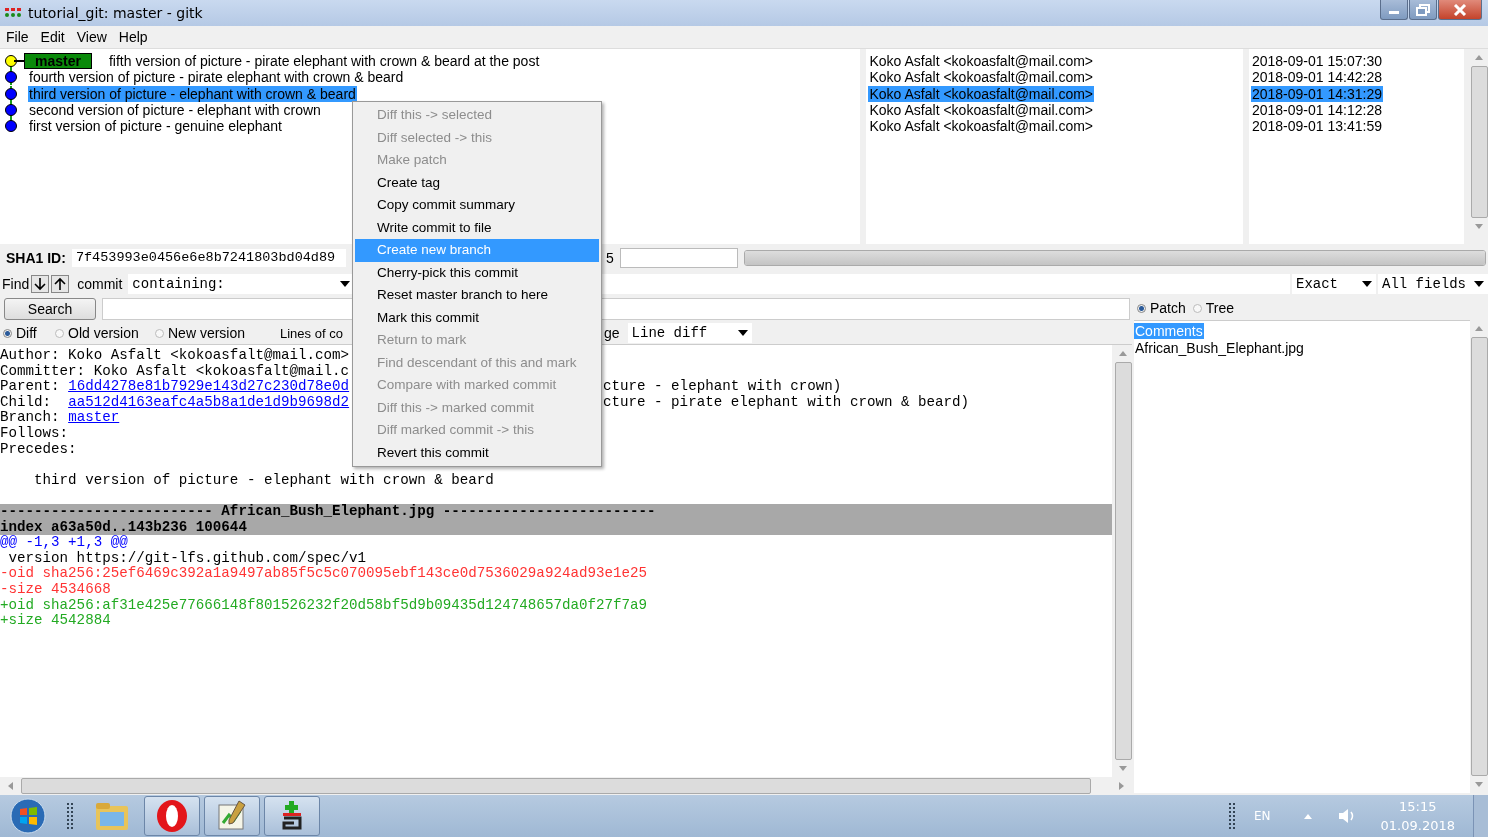 This screenshot has height=837, width=1488. Describe the element at coordinates (30, 417) in the screenshot. I see `field-label: Branch:` at that location.